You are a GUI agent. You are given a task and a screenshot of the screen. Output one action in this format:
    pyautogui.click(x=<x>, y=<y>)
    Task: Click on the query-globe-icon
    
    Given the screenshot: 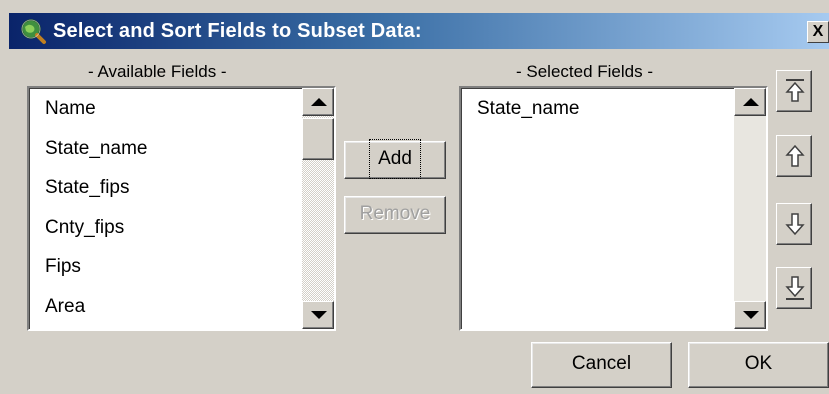 What is the action you would take?
    pyautogui.click(x=33, y=31)
    